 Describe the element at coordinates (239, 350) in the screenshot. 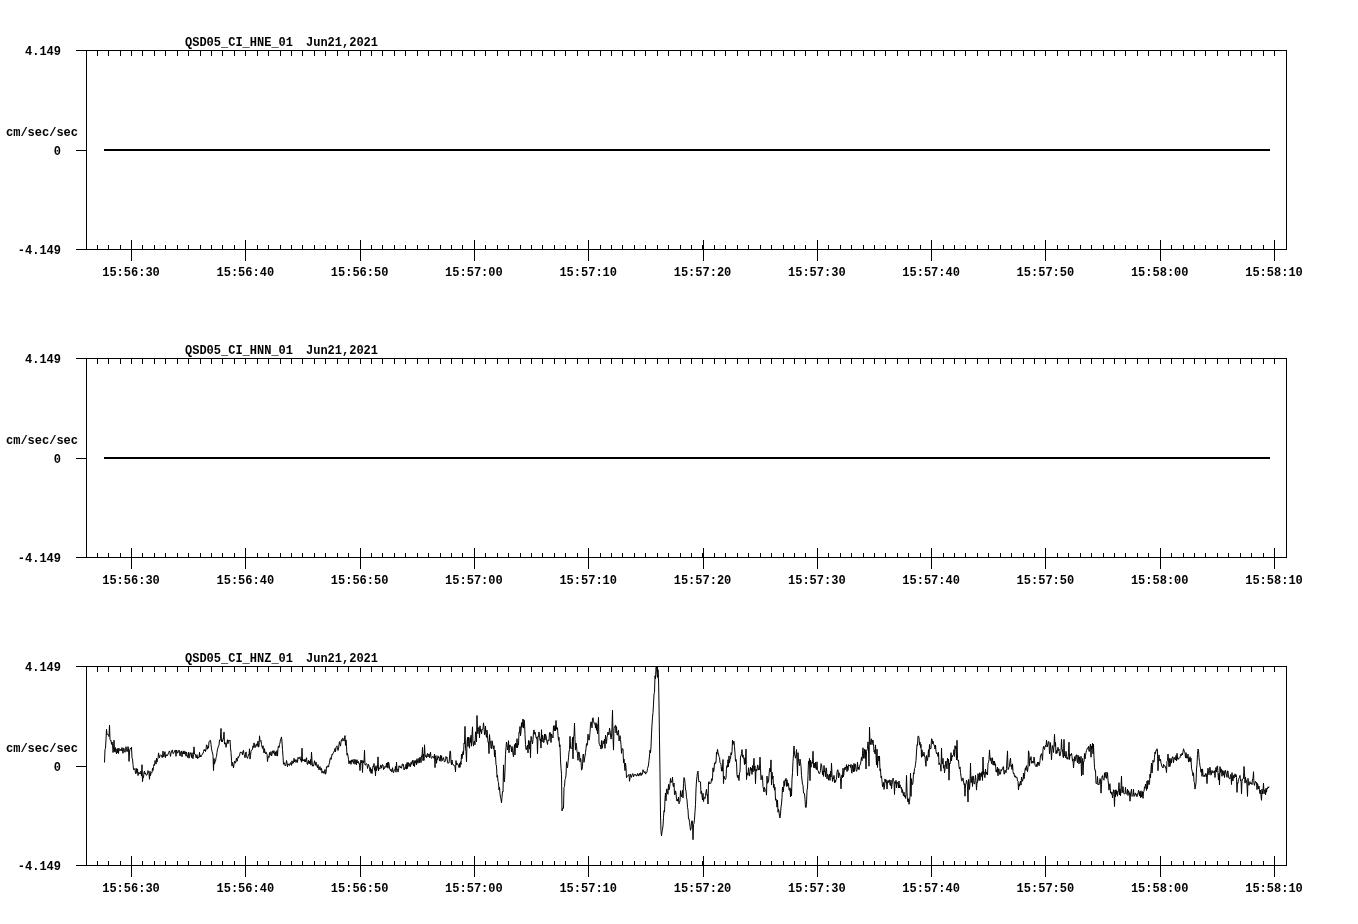

I see `station-label: QSD05_CI_HNN_01` at that location.